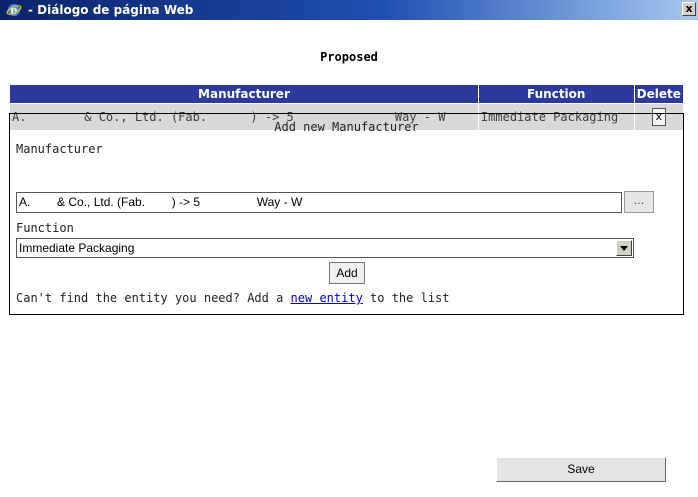 This screenshot has width=698, height=497. I want to click on function-select: Immediate Packaging, so click(325, 248).